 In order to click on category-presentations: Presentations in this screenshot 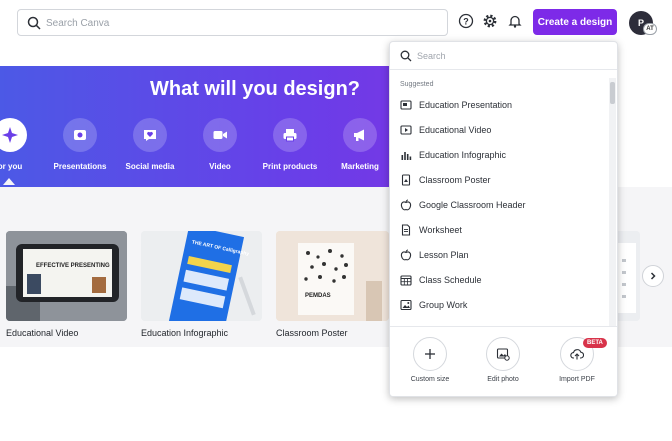, I will do `click(80, 144)`.